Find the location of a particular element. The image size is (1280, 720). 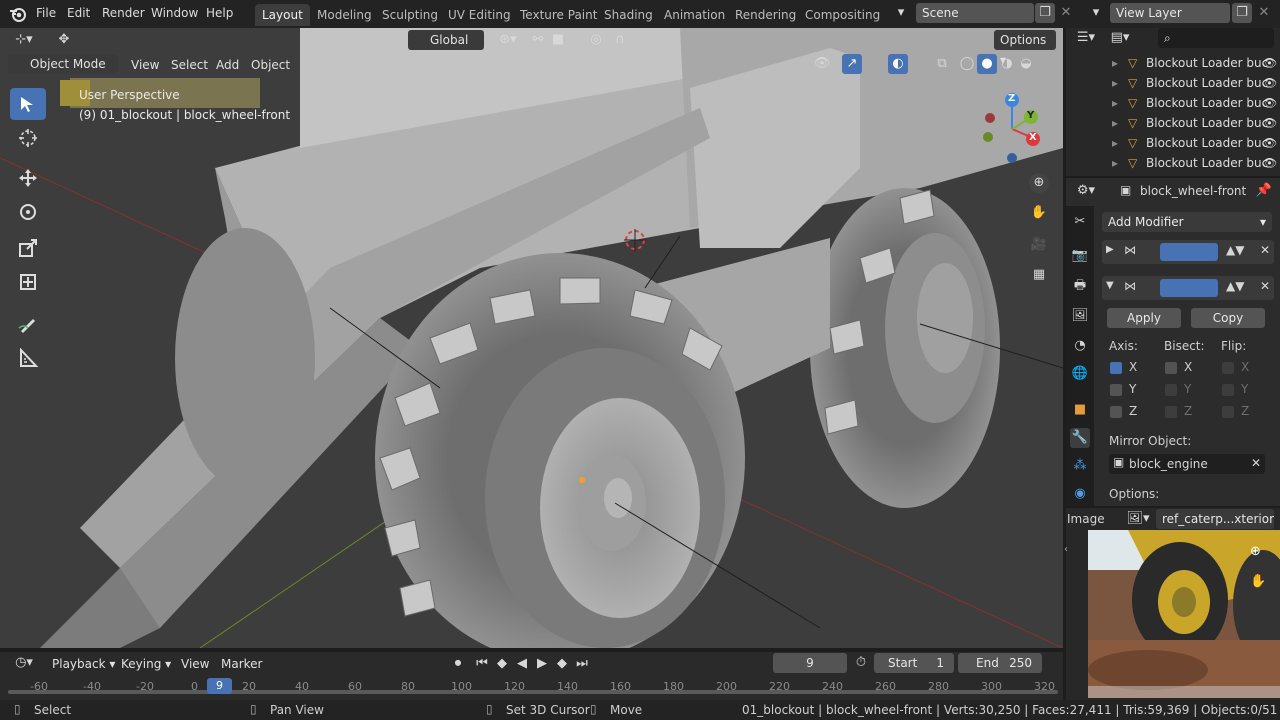

wireframe-shading-icon: ◯ is located at coordinates (967, 64).